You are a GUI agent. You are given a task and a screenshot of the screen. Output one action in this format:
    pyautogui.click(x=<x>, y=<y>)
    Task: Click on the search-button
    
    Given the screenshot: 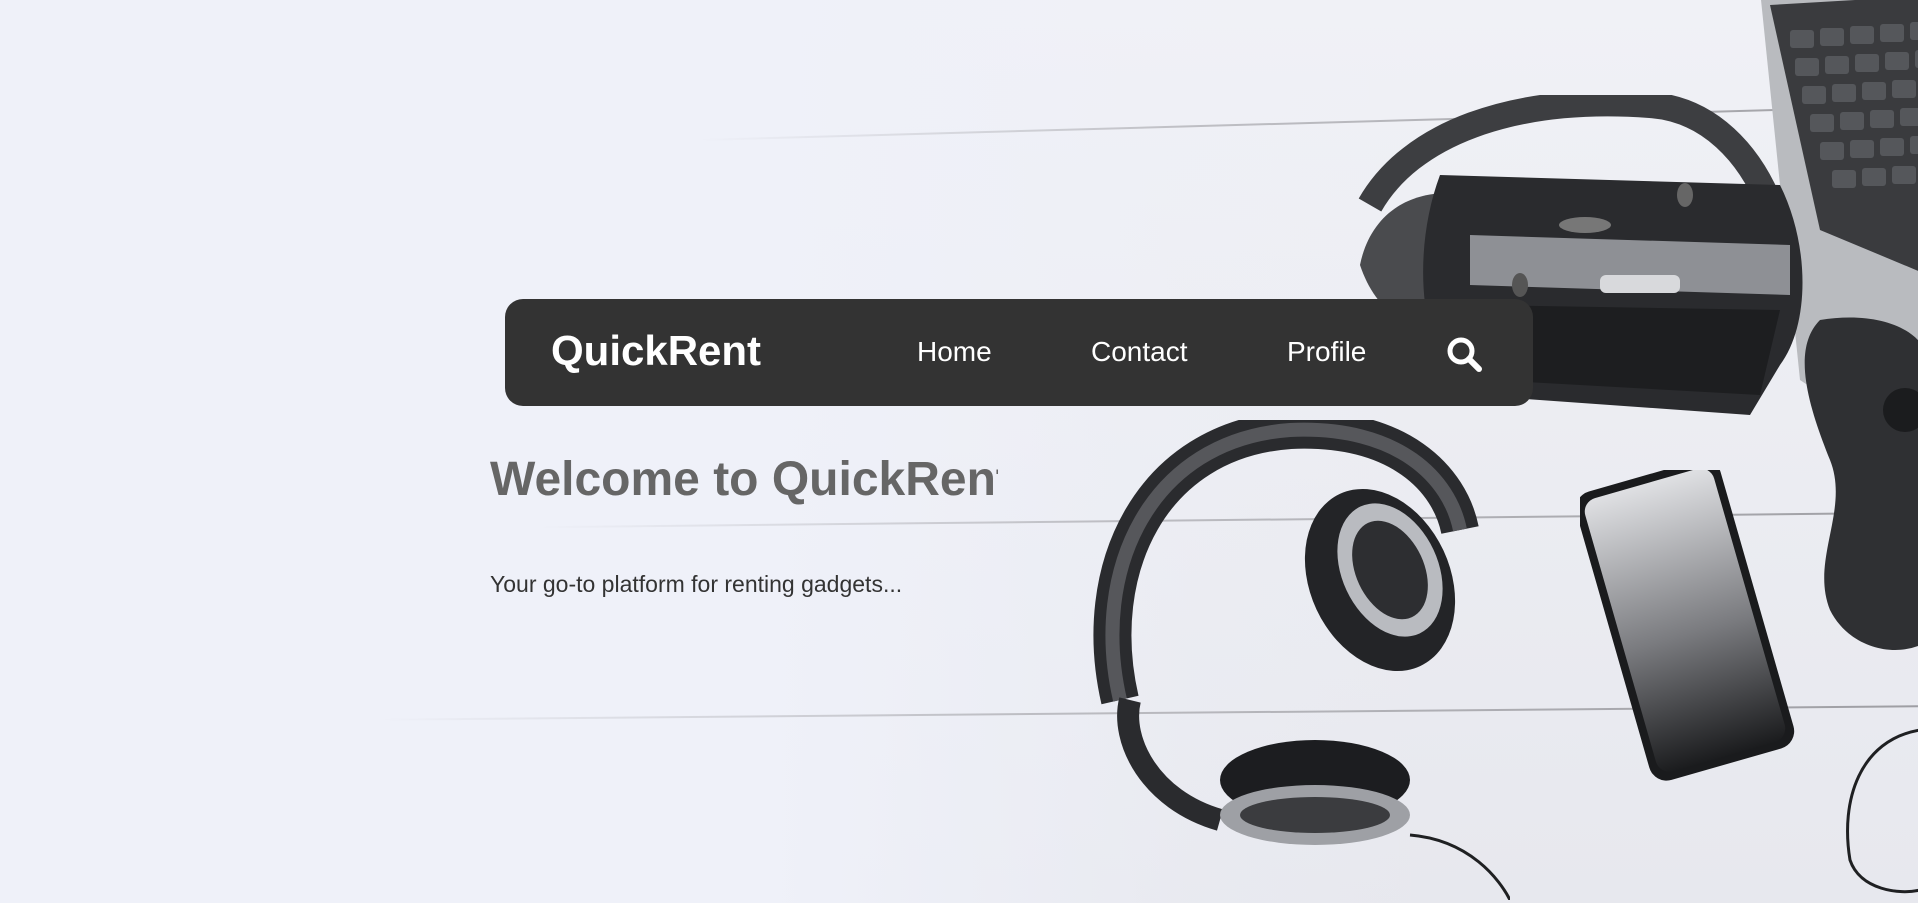 What is the action you would take?
    pyautogui.click(x=1464, y=354)
    